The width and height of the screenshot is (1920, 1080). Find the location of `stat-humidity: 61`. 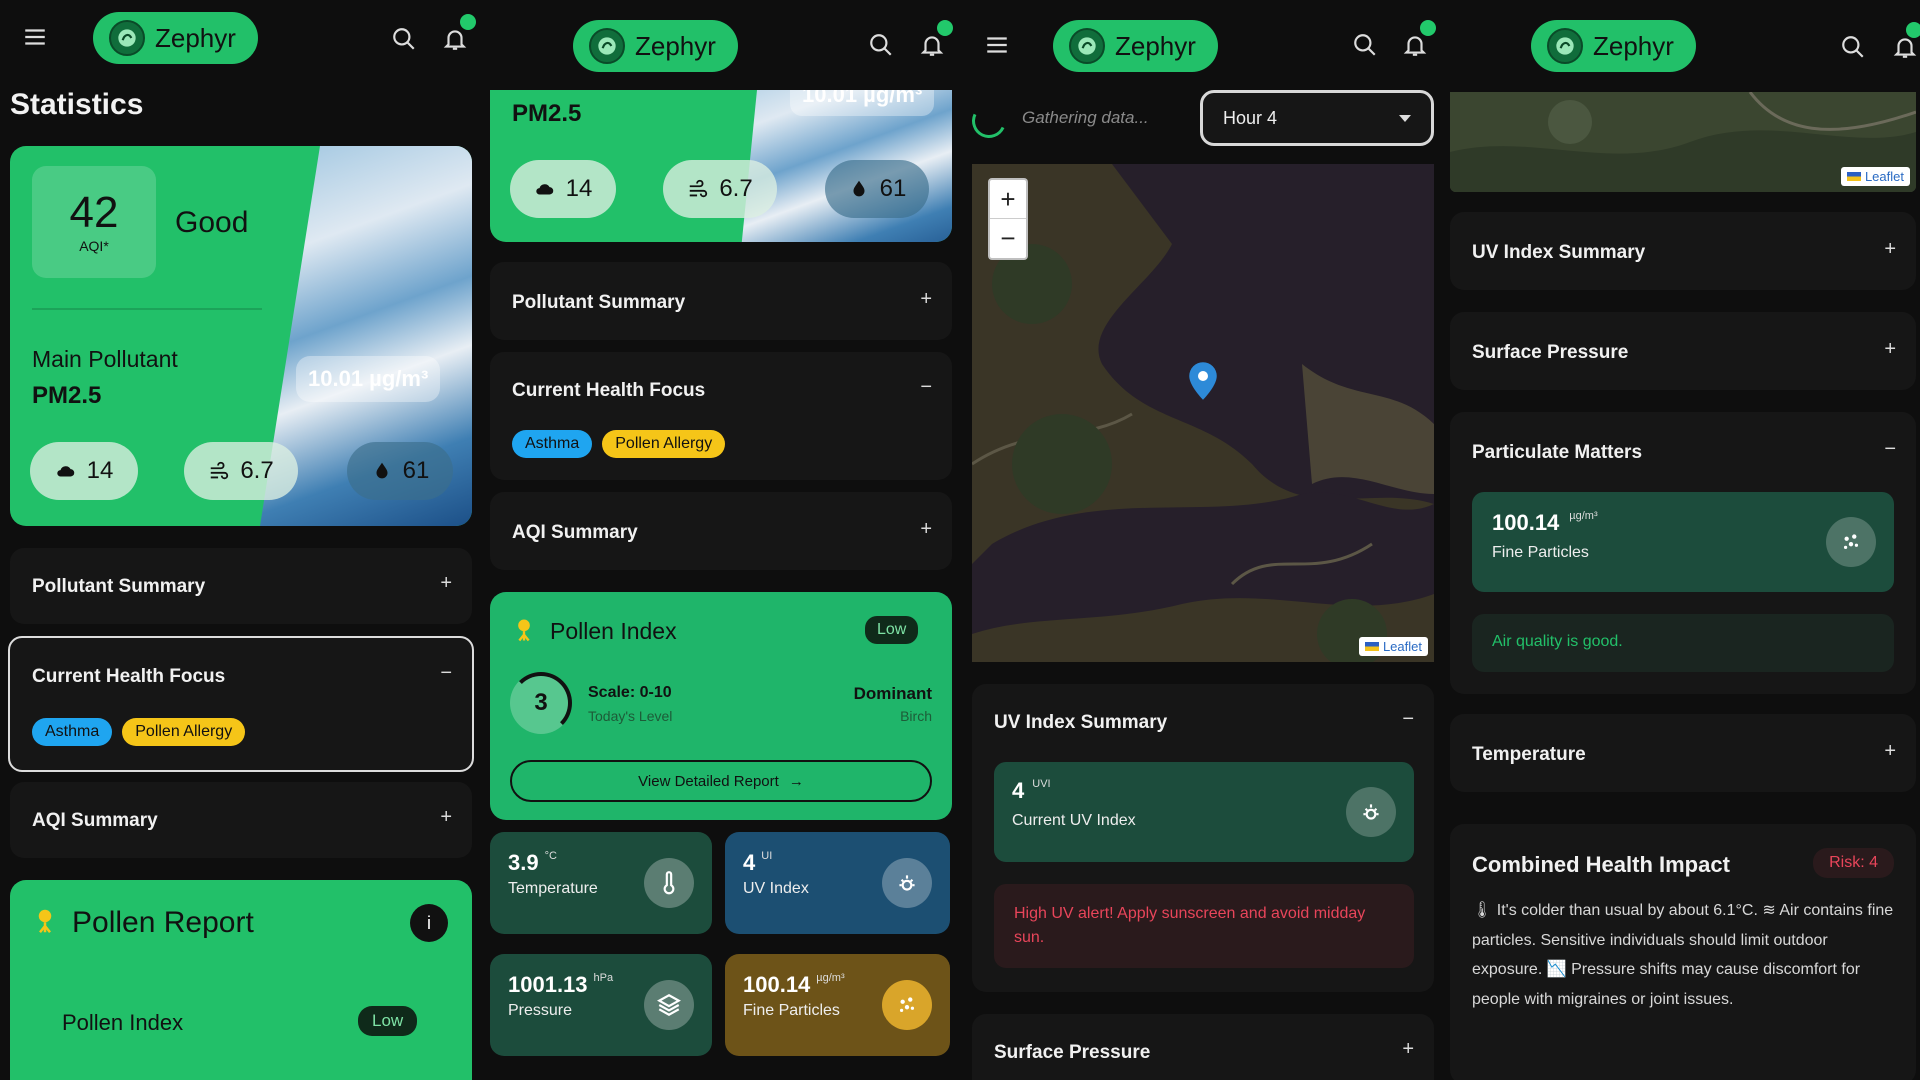

stat-humidity: 61 is located at coordinates (400, 471).